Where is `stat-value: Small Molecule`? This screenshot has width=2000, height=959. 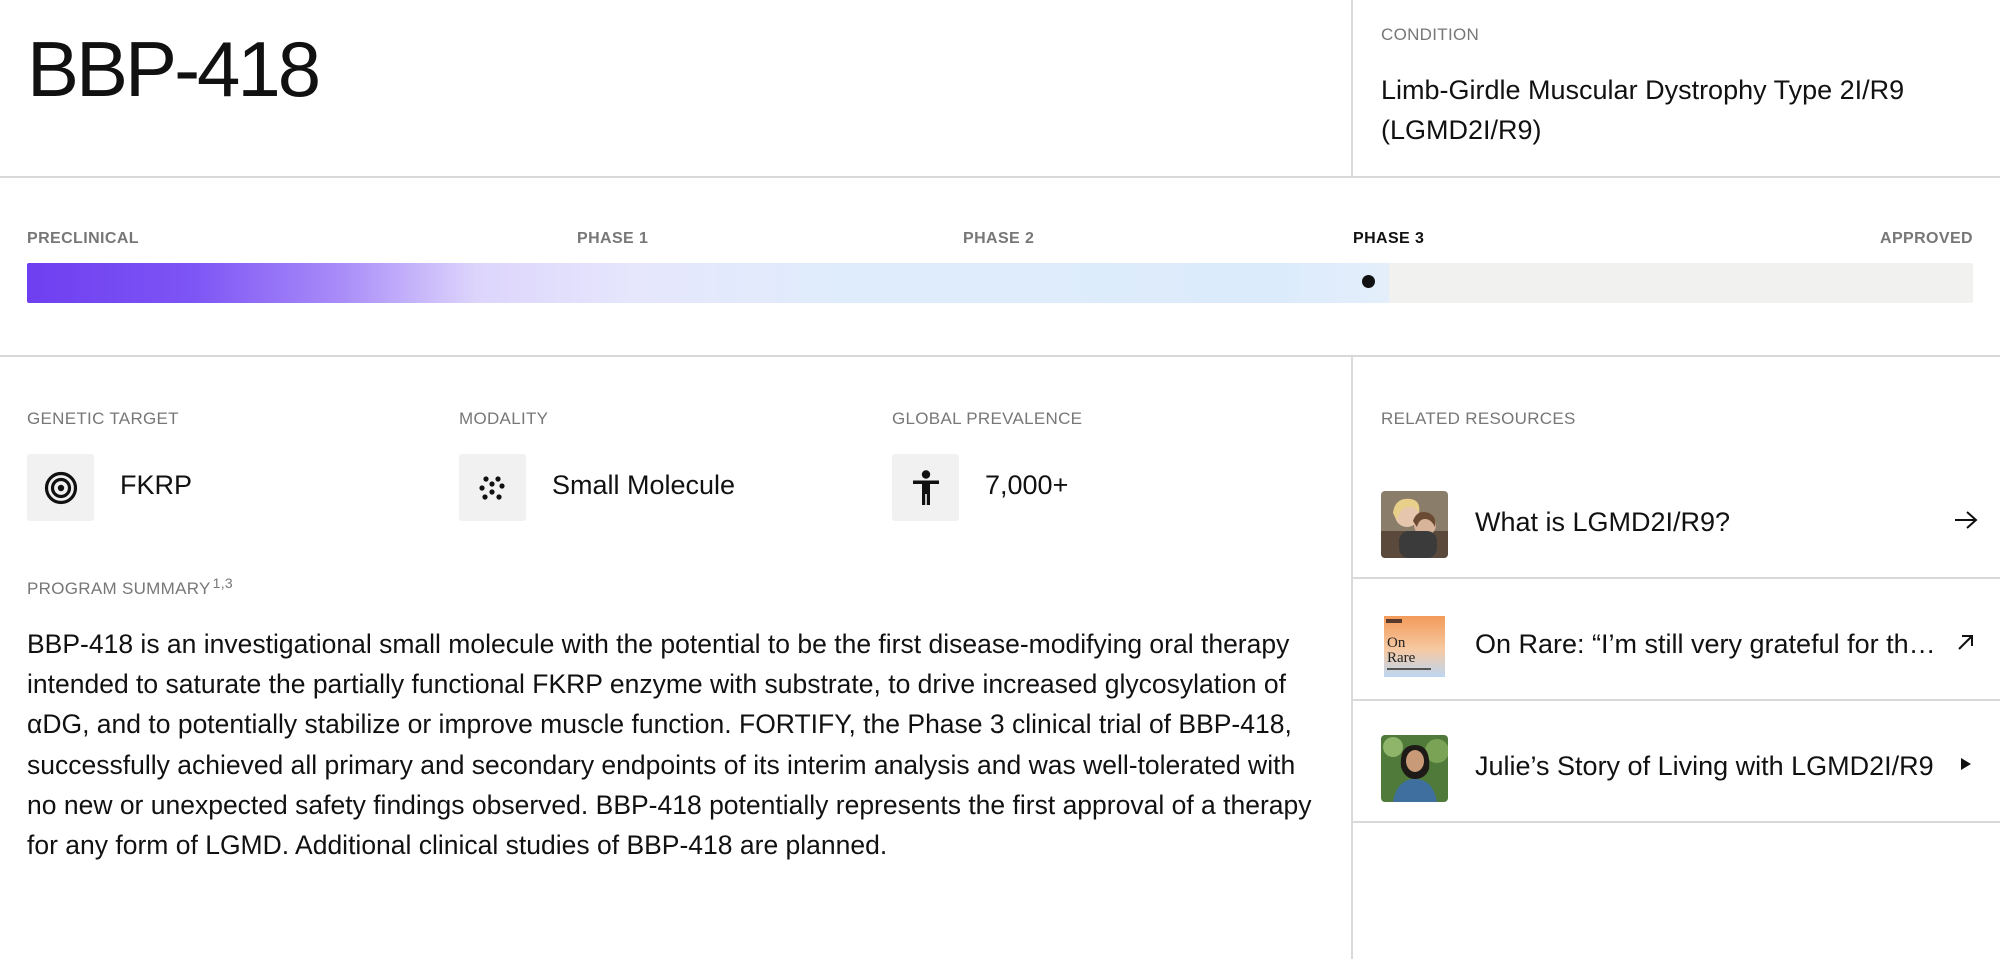
stat-value: Small Molecule is located at coordinates (644, 485).